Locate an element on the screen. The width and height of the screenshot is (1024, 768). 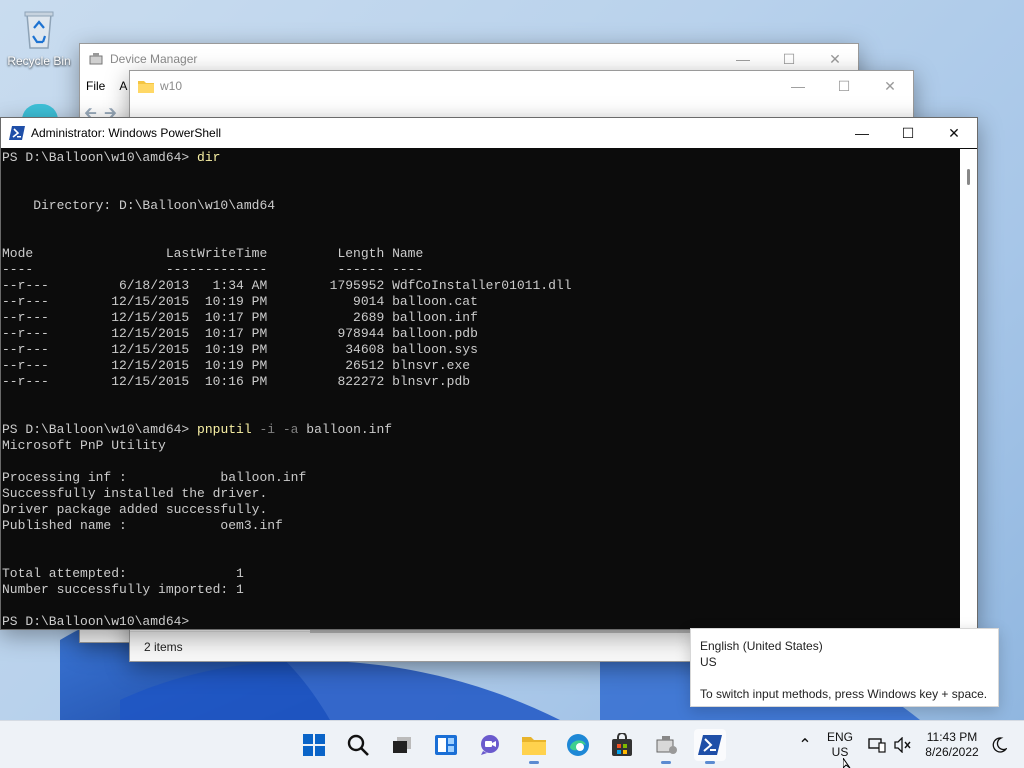
speaker-muted-icon is located at coordinates (902, 745).